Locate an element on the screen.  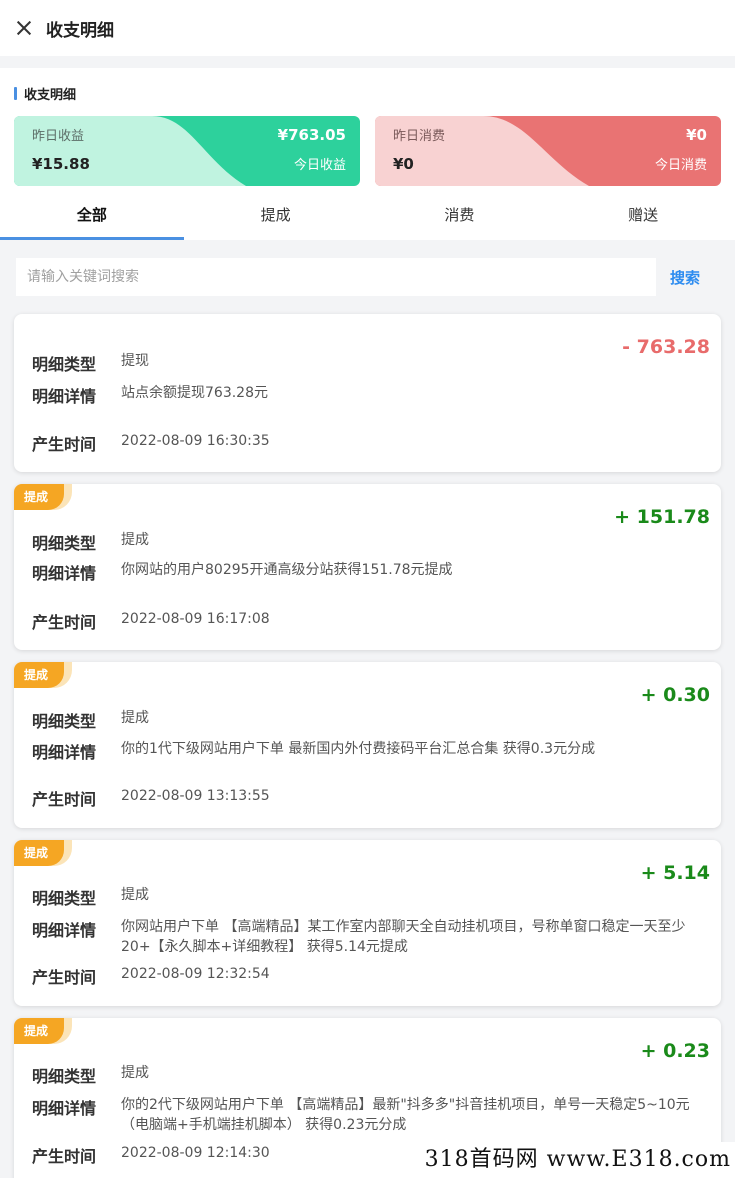
tab-gift: 赠送 is located at coordinates (643, 213).